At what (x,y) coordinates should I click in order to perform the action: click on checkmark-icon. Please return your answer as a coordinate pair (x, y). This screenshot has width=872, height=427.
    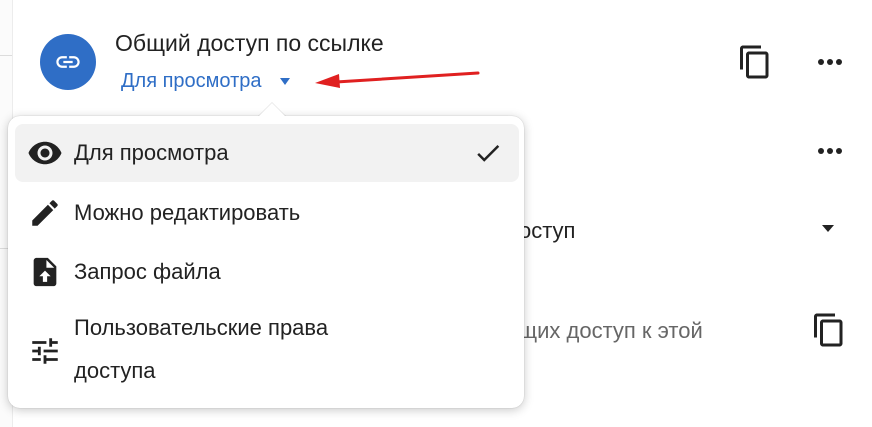
    Looking at the image, I should click on (488, 155).